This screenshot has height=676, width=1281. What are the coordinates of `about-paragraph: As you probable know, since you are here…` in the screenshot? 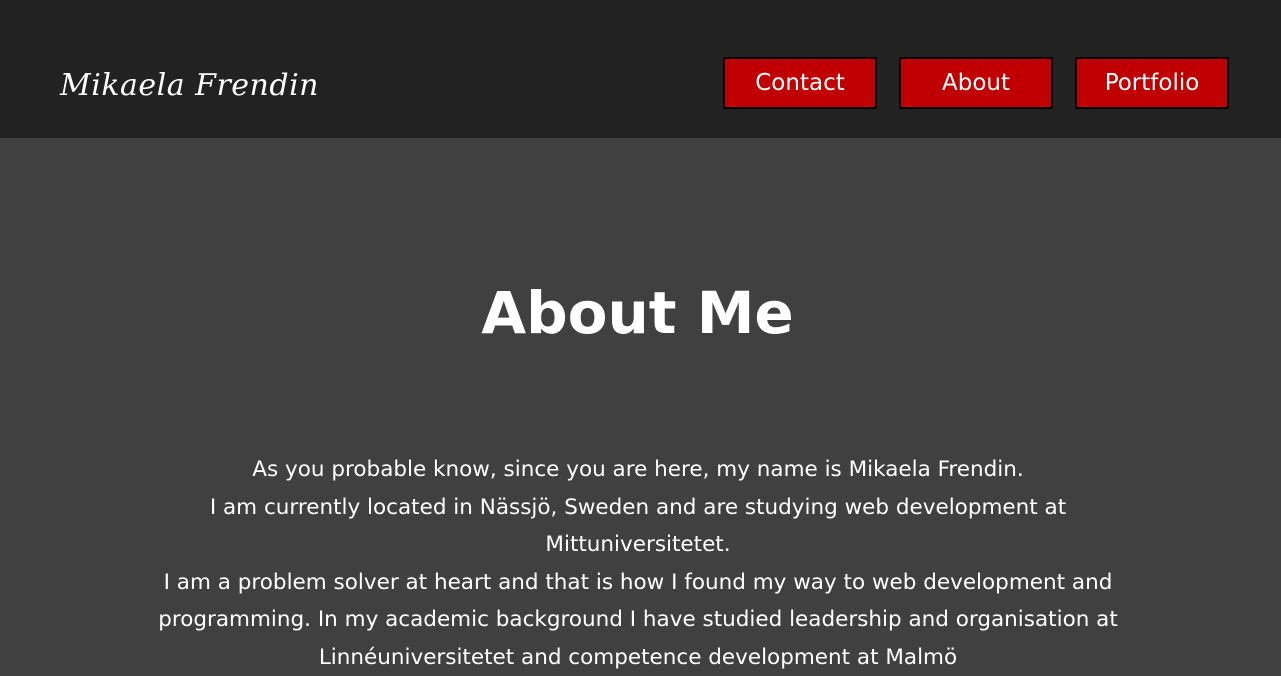 It's located at (638, 470).